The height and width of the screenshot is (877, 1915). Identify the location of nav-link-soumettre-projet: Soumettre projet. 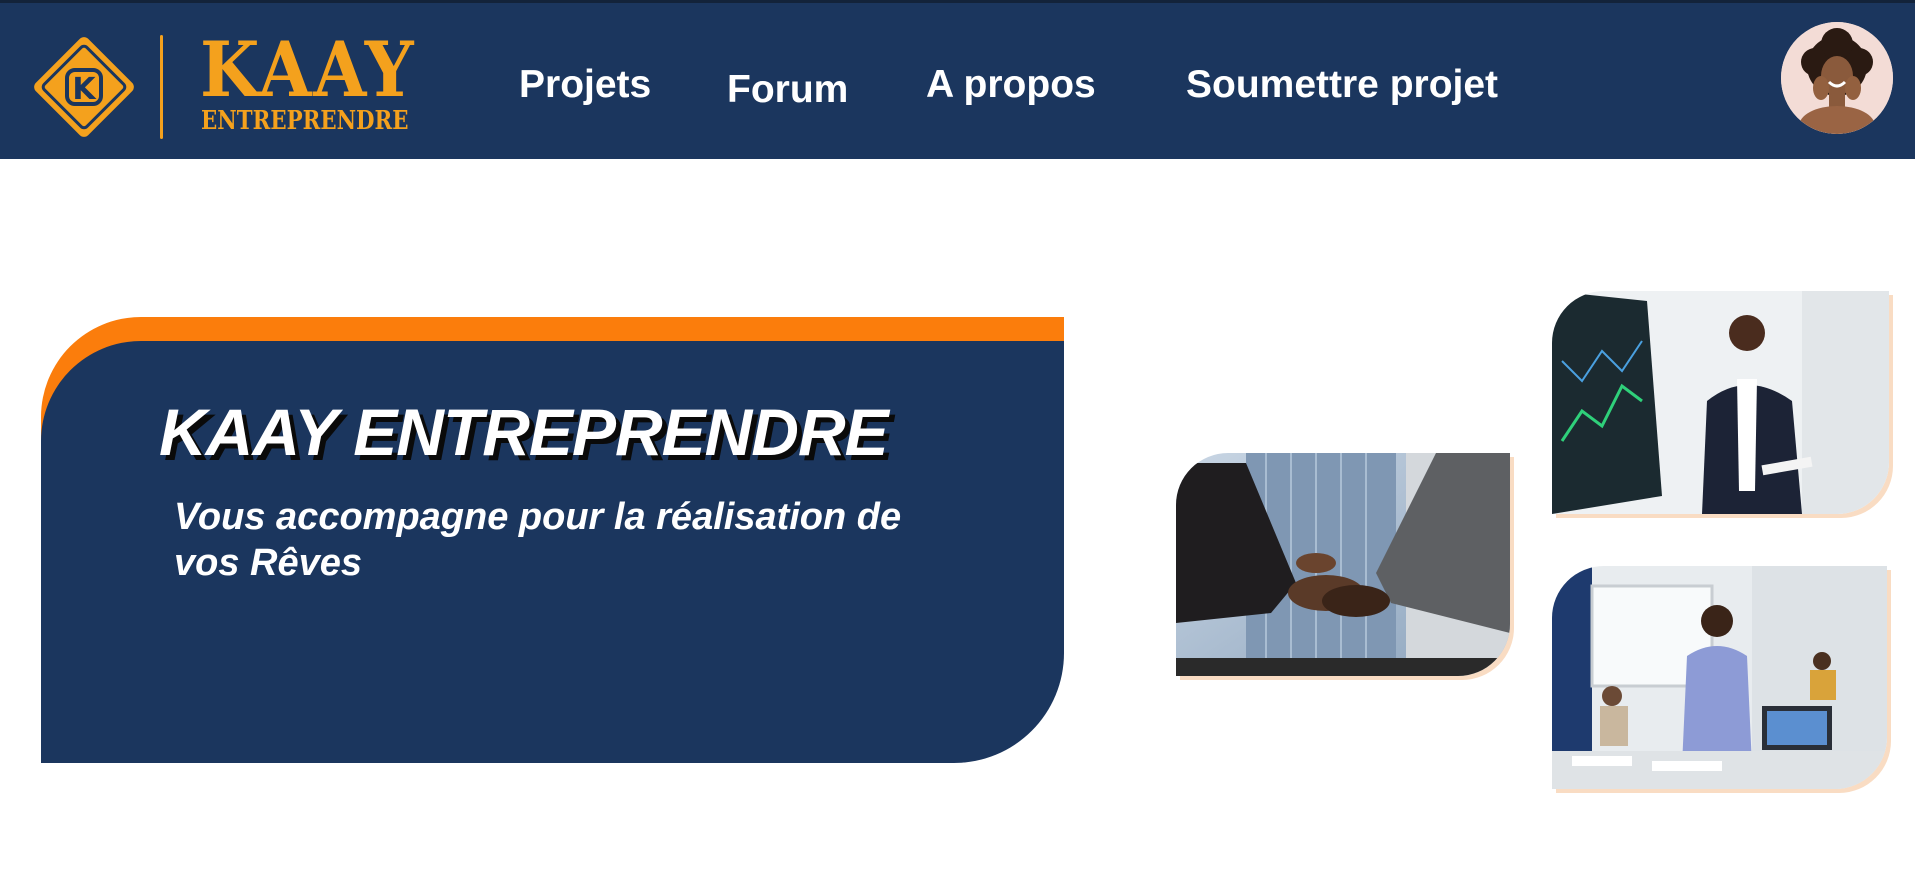
(1342, 85).